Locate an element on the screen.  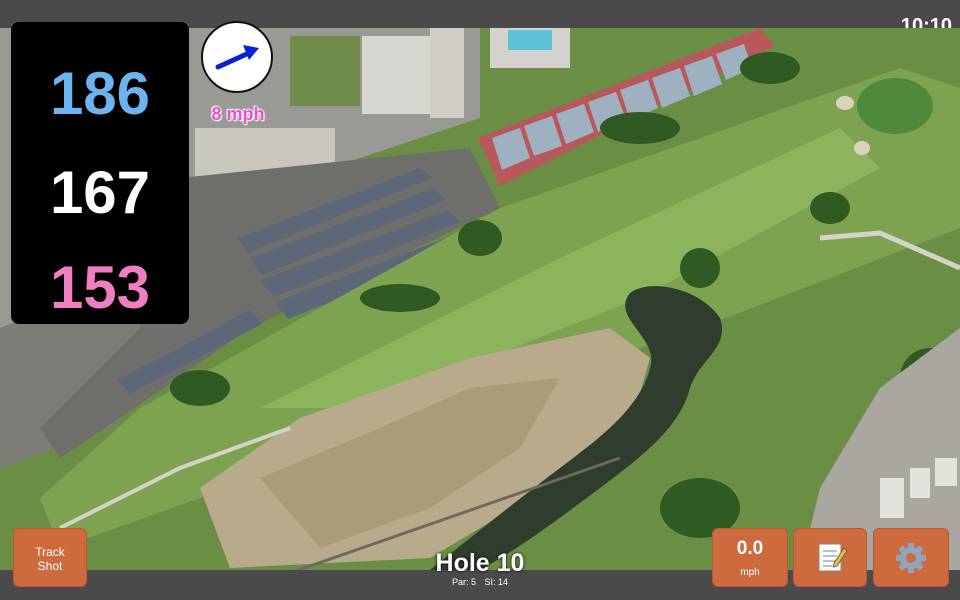
speed-button: 0.0 mph is located at coordinates (750, 557).